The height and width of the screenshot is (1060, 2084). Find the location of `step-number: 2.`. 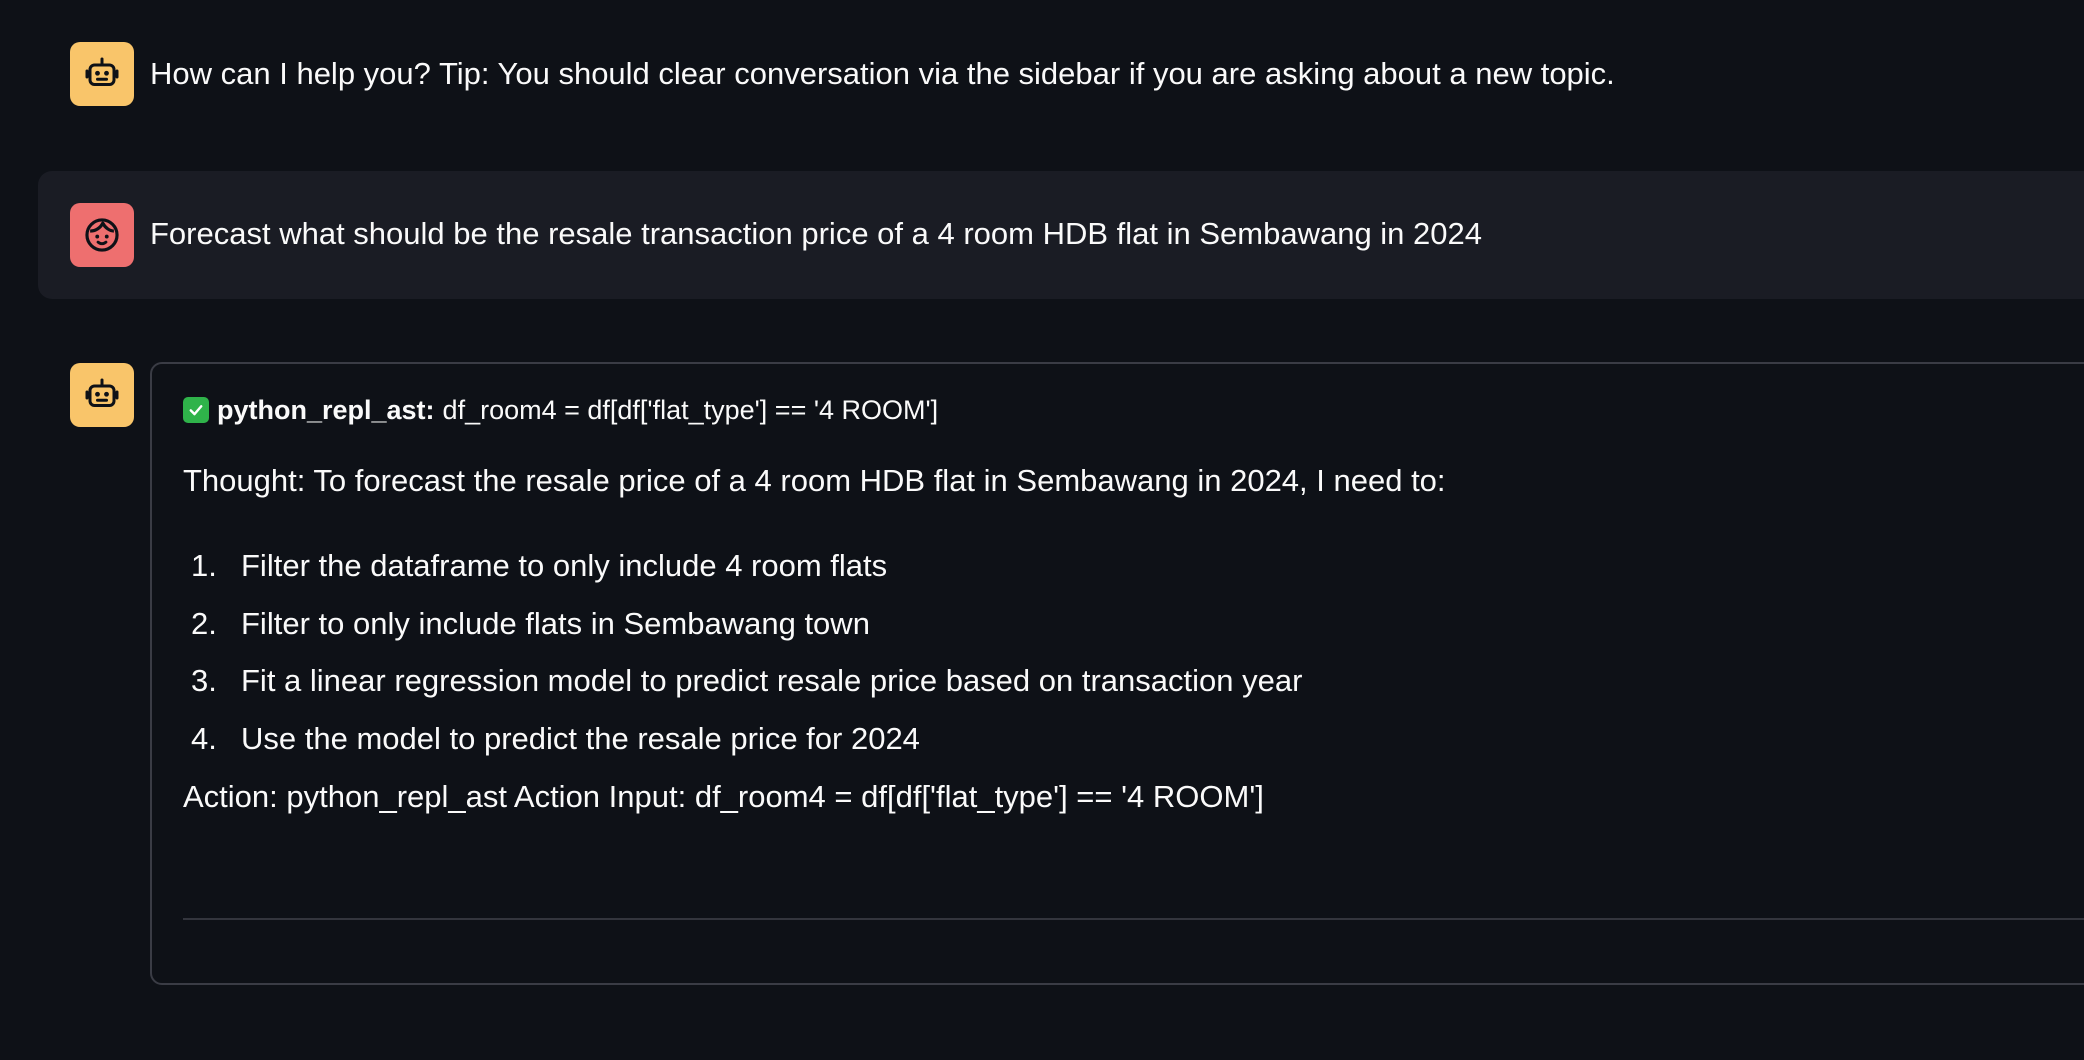

step-number: 2. is located at coordinates (204, 623).